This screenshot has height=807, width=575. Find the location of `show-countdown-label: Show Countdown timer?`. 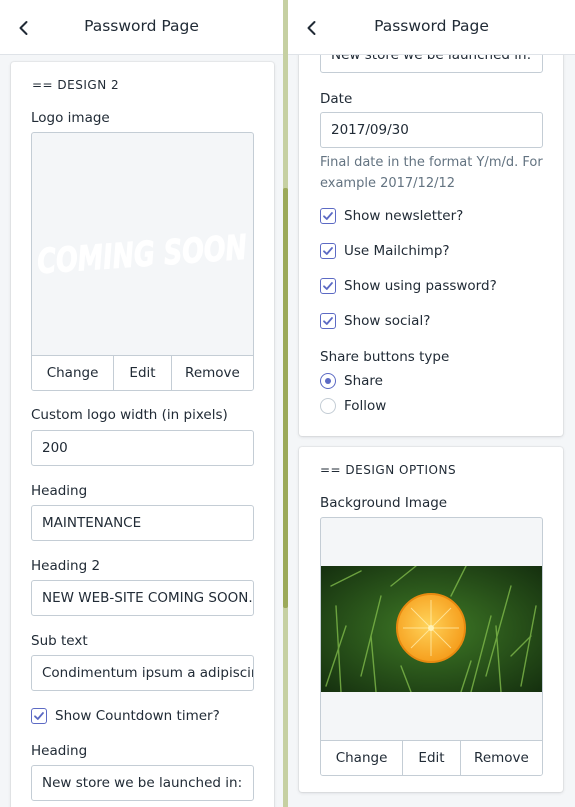

show-countdown-label: Show Countdown timer? is located at coordinates (137, 716).